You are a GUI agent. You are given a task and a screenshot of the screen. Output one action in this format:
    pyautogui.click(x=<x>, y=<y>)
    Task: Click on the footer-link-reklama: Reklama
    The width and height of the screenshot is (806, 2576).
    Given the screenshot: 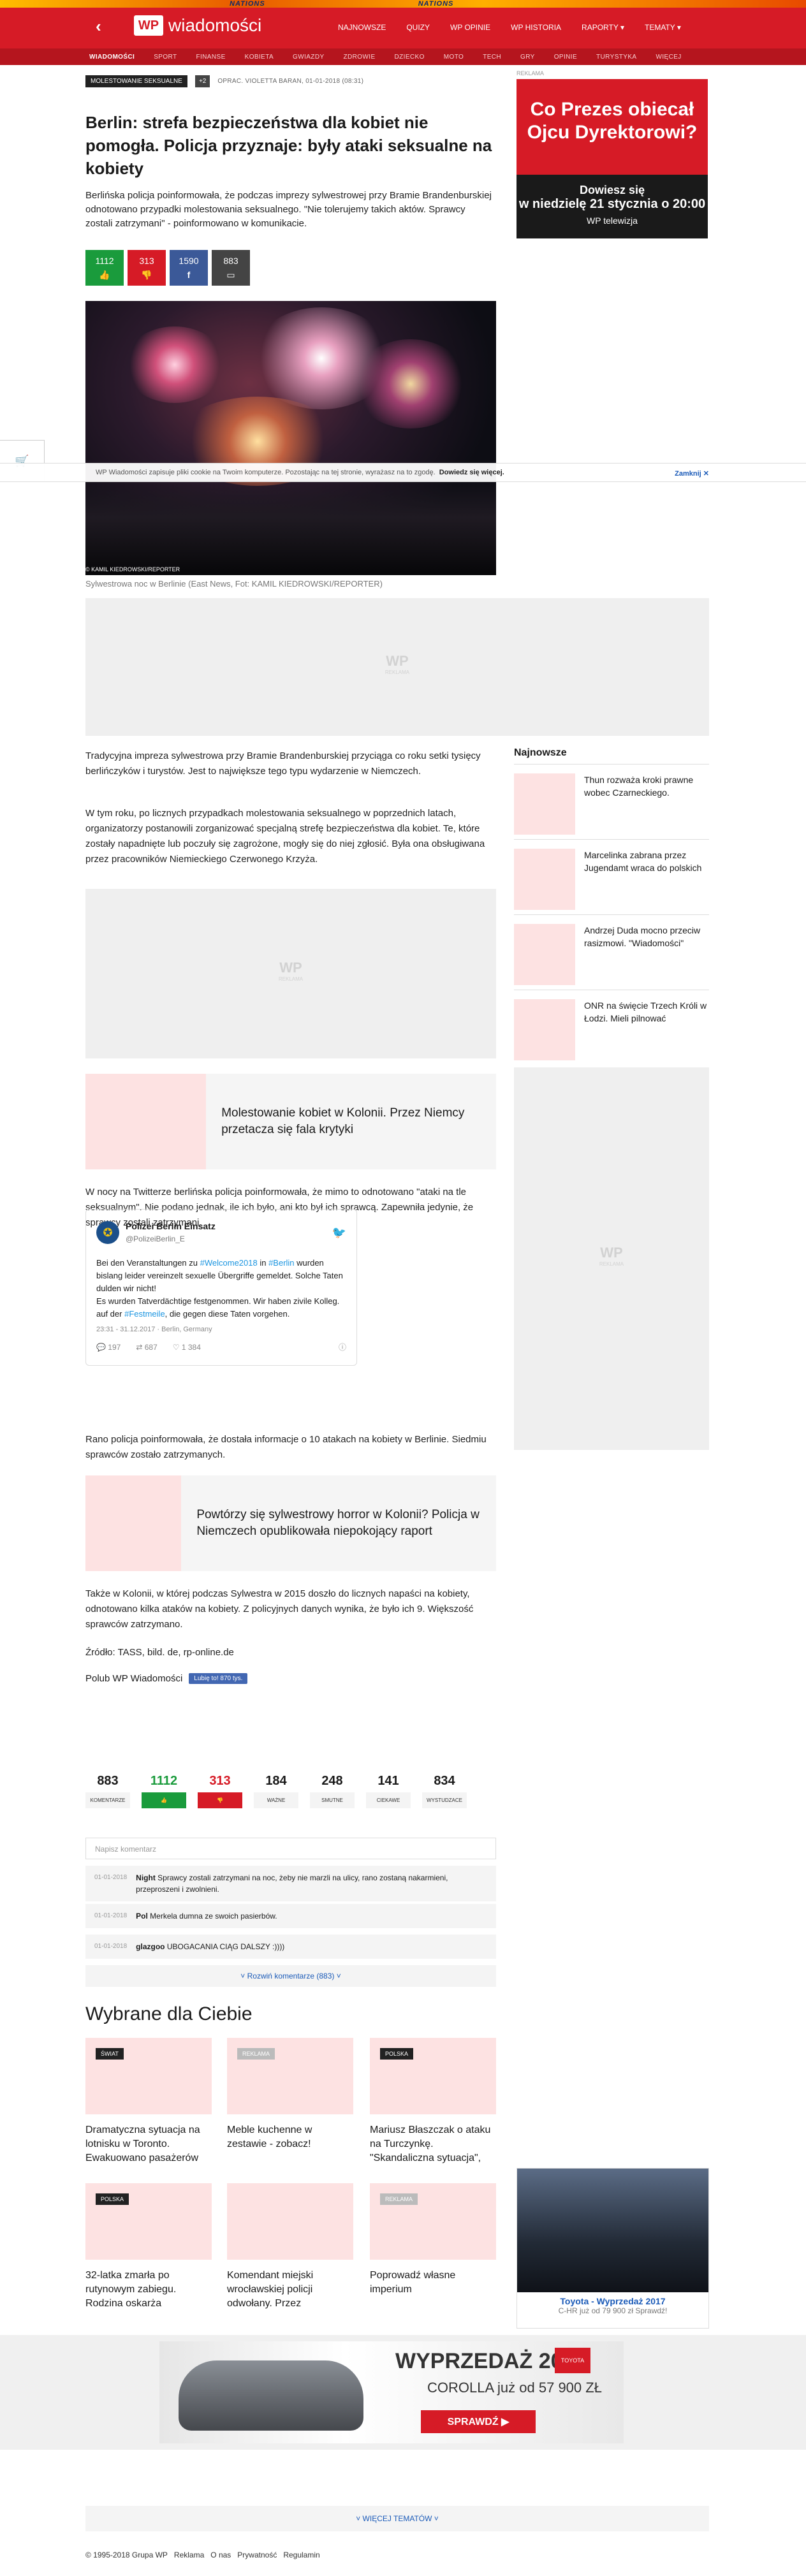 What is the action you would take?
    pyautogui.click(x=189, y=2554)
    